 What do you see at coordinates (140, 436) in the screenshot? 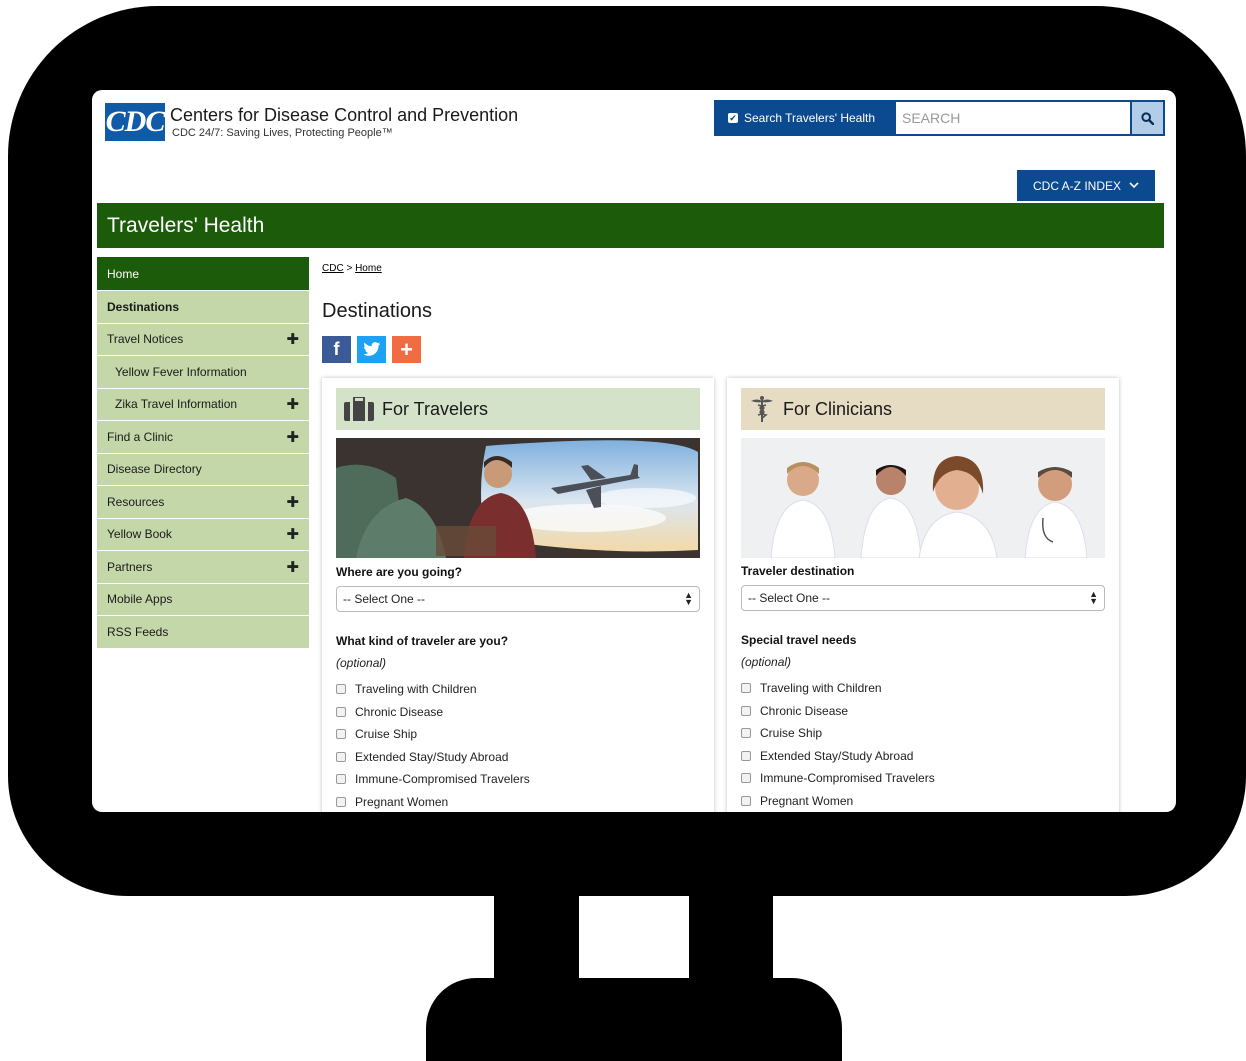
I see `sidebar-item-label: Find a Clinic` at bounding box center [140, 436].